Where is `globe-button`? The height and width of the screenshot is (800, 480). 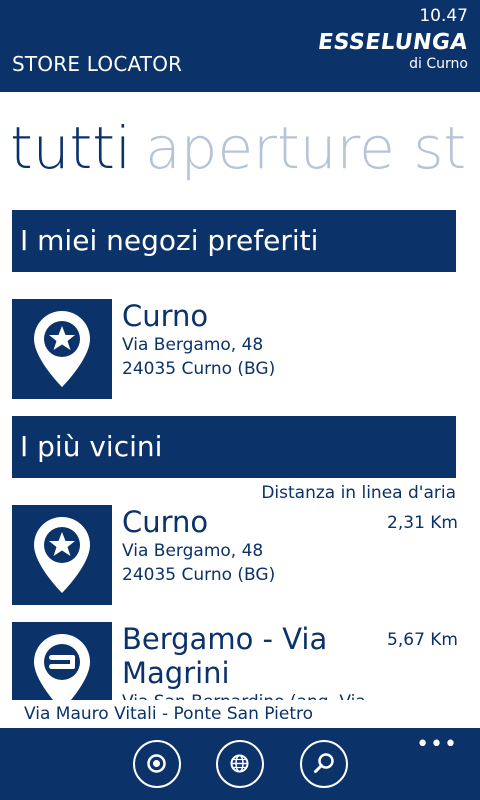
globe-button is located at coordinates (240, 764).